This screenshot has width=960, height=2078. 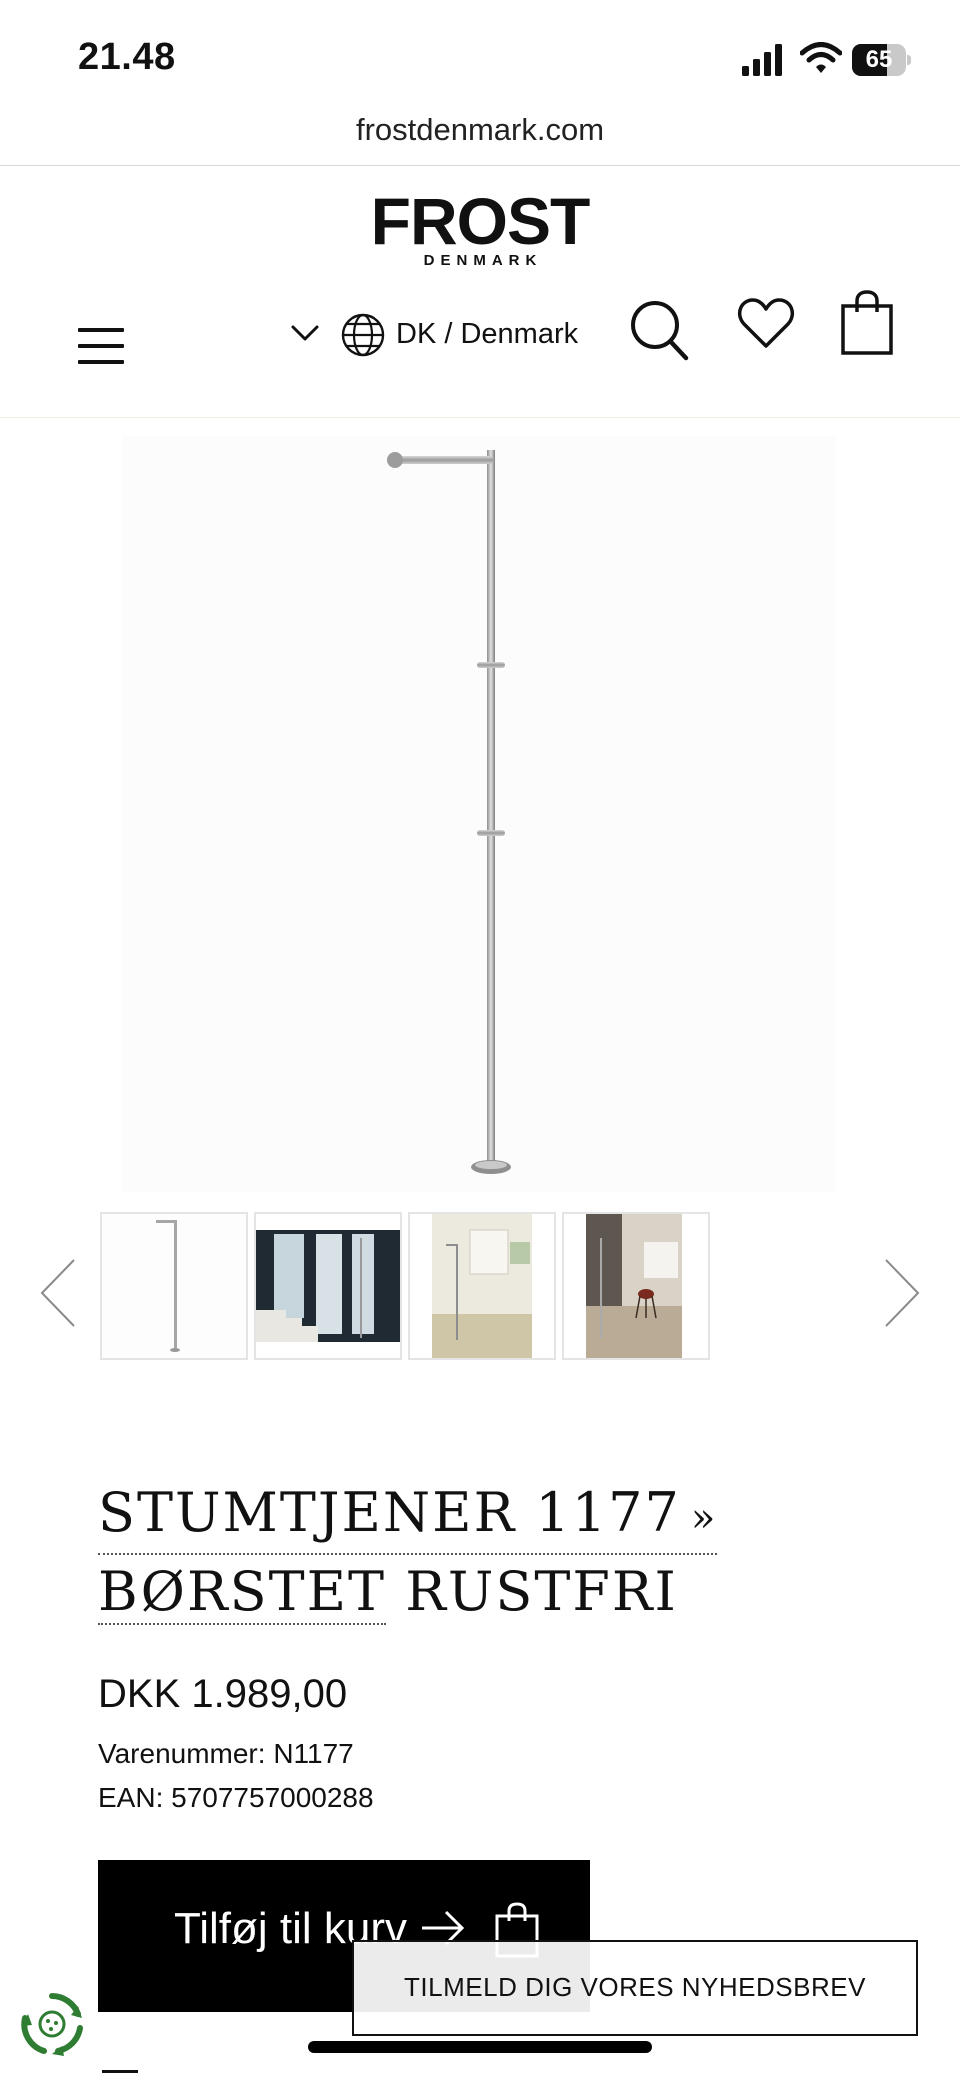 What do you see at coordinates (305, 333) in the screenshot?
I see `chevron-down-icon` at bounding box center [305, 333].